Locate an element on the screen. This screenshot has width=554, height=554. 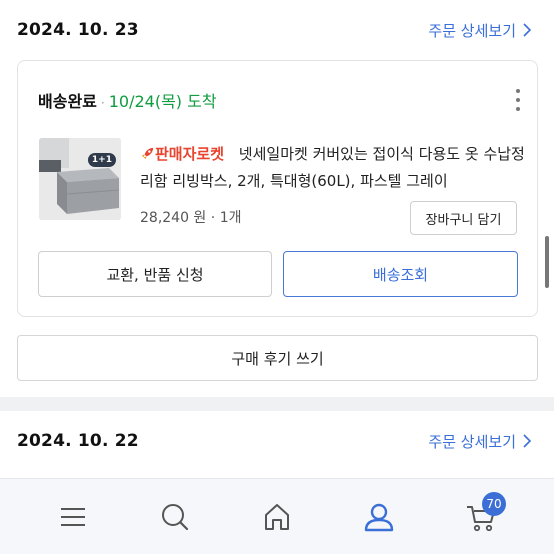
order-date: 2024. 10. 22 is located at coordinates (78, 441).